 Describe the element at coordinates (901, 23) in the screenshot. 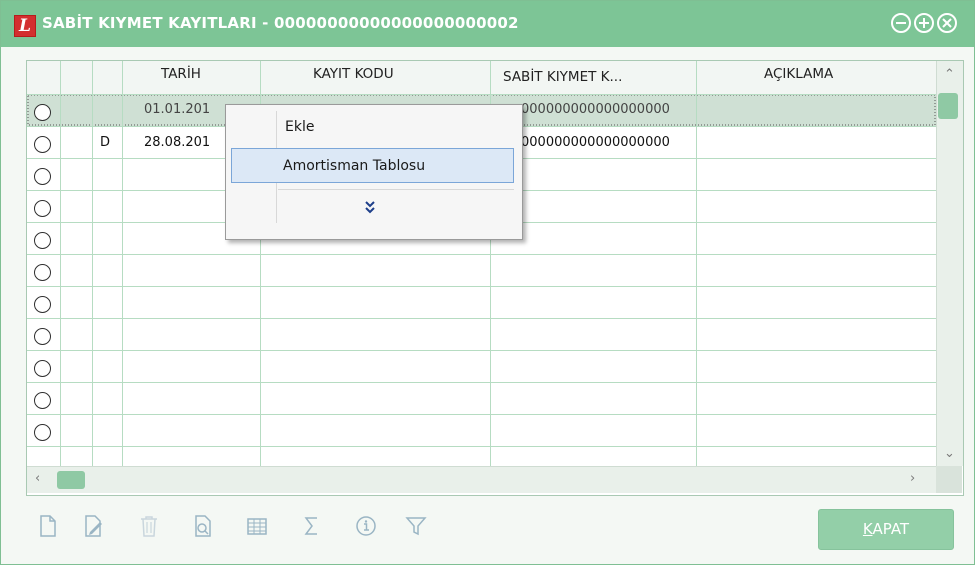

I see `minimize-icon` at that location.